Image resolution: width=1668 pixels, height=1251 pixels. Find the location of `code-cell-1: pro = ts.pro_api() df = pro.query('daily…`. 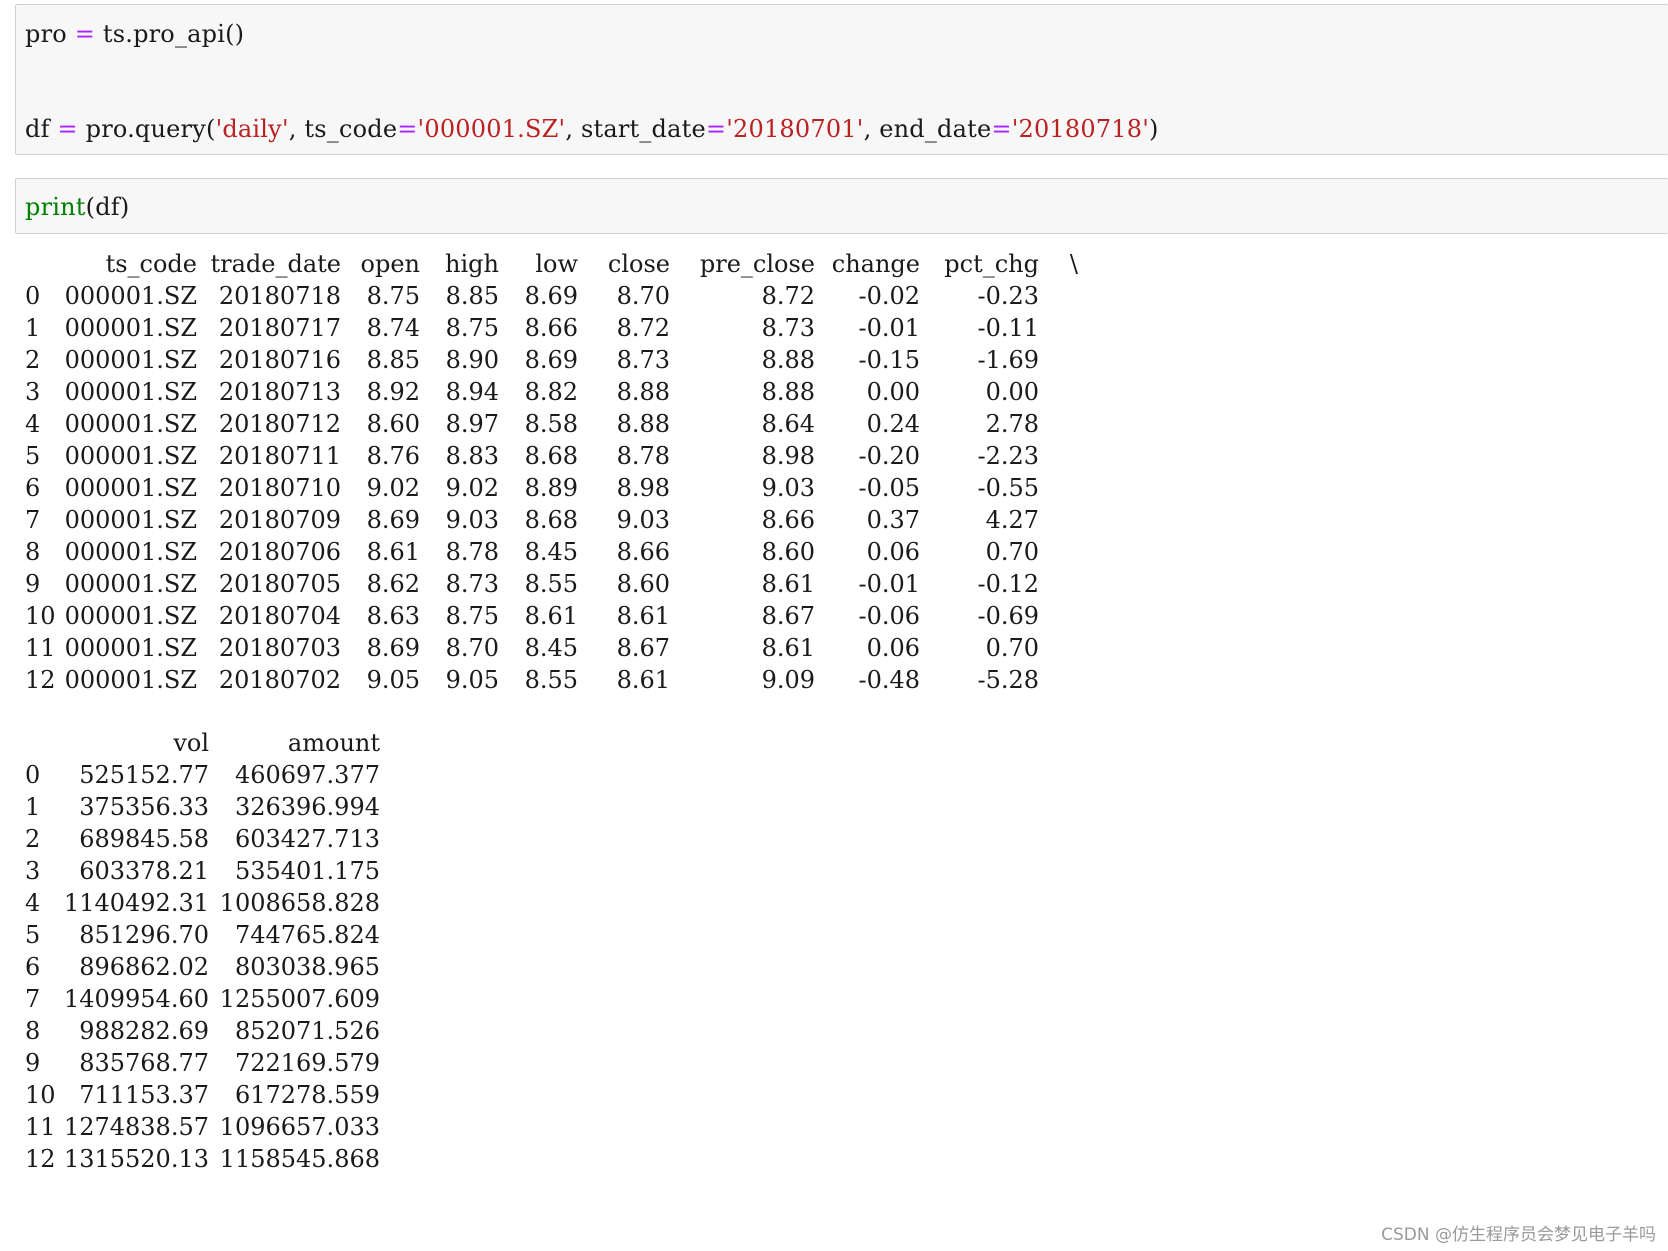

code-cell-1: pro = ts.pro_api() df = pro.query('daily… is located at coordinates (841, 79).